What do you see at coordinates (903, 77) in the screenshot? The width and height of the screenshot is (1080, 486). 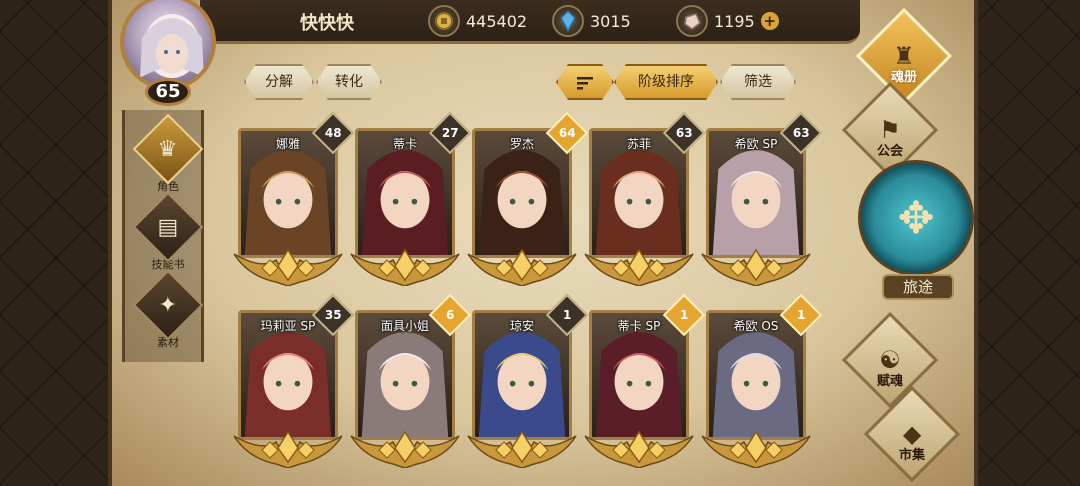 I see `nav-soul-book-label: 魂册` at bounding box center [903, 77].